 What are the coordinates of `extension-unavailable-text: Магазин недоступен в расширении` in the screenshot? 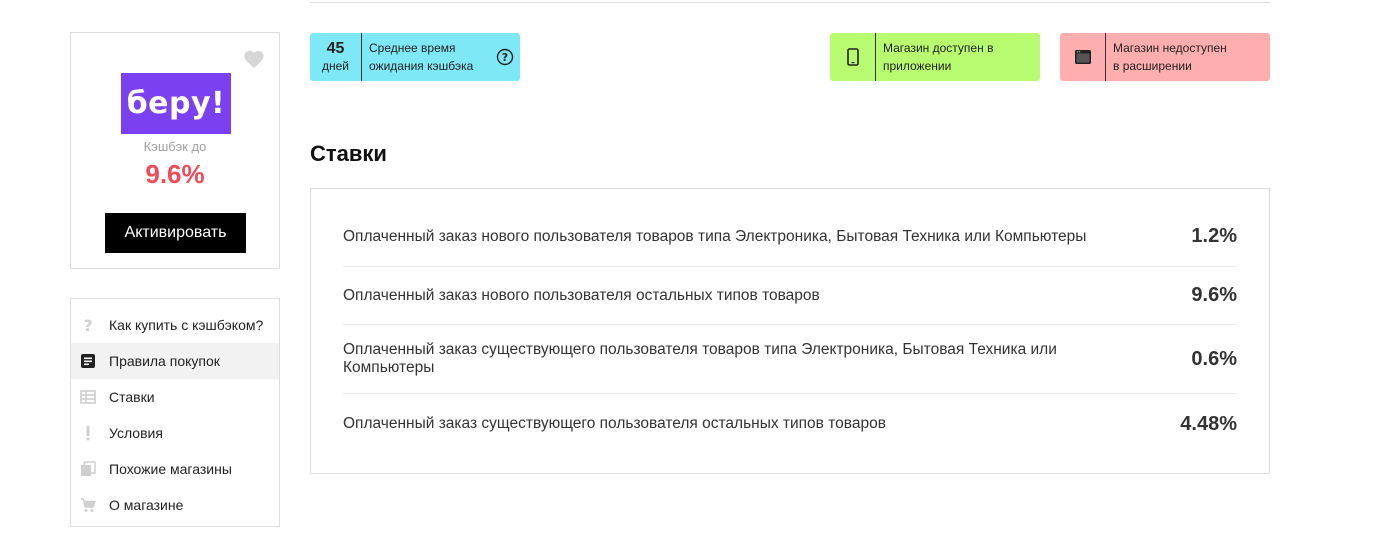 It's located at (1170, 57).